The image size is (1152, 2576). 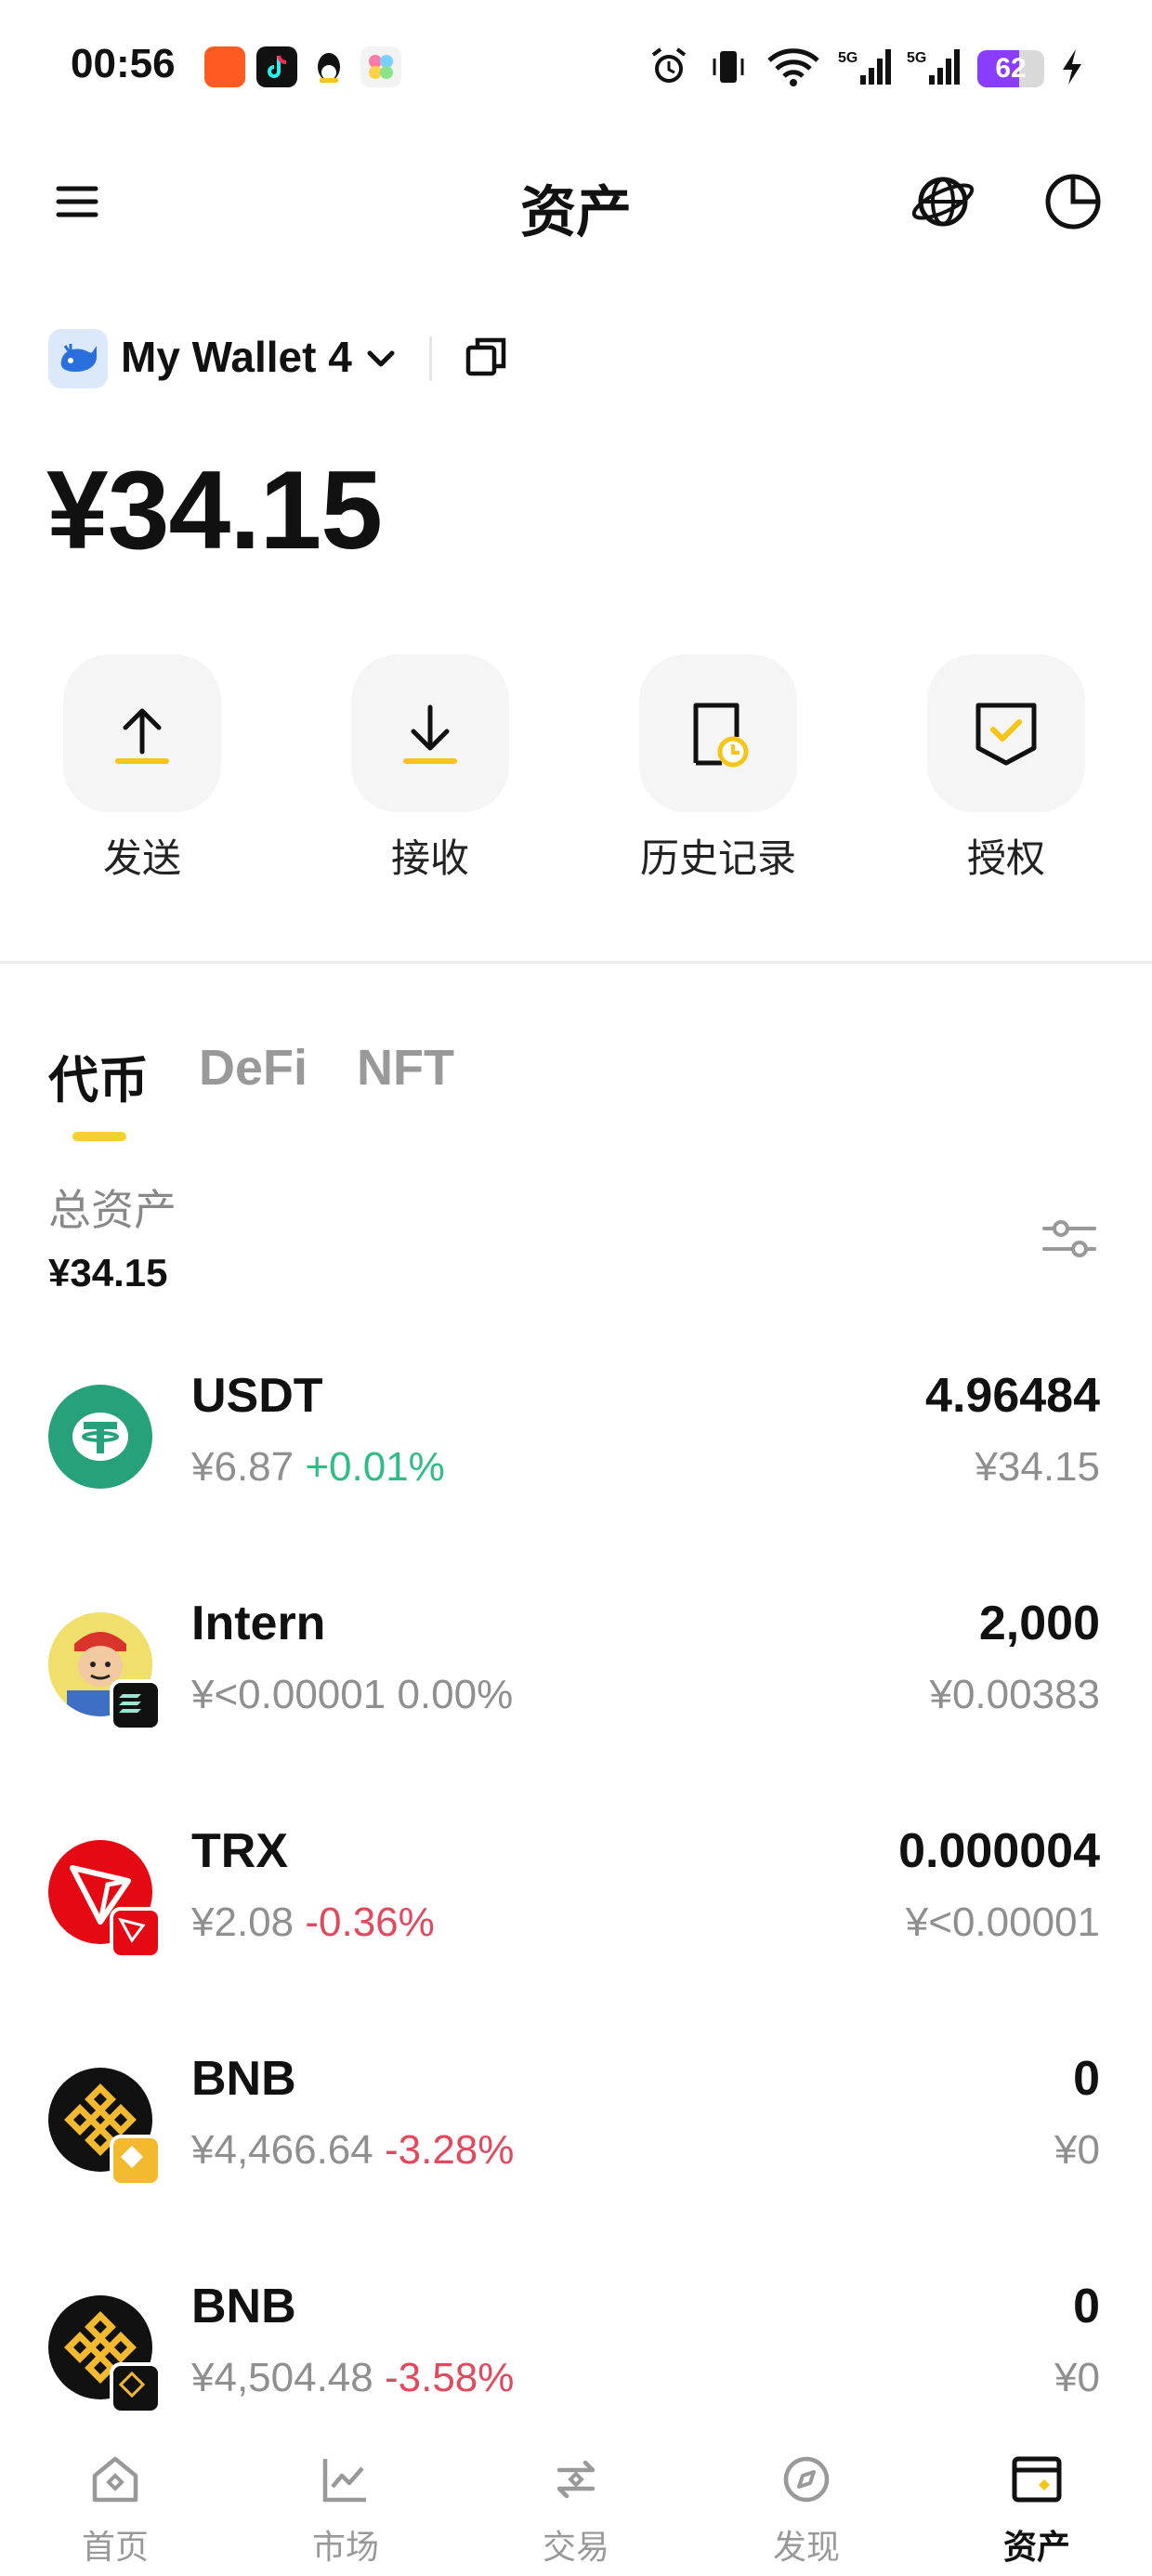 What do you see at coordinates (576, 1889) in the screenshot?
I see `token-row-trx: TRX ¥2.08 -0.36% 0.000004 ¥<0.00001` at bounding box center [576, 1889].